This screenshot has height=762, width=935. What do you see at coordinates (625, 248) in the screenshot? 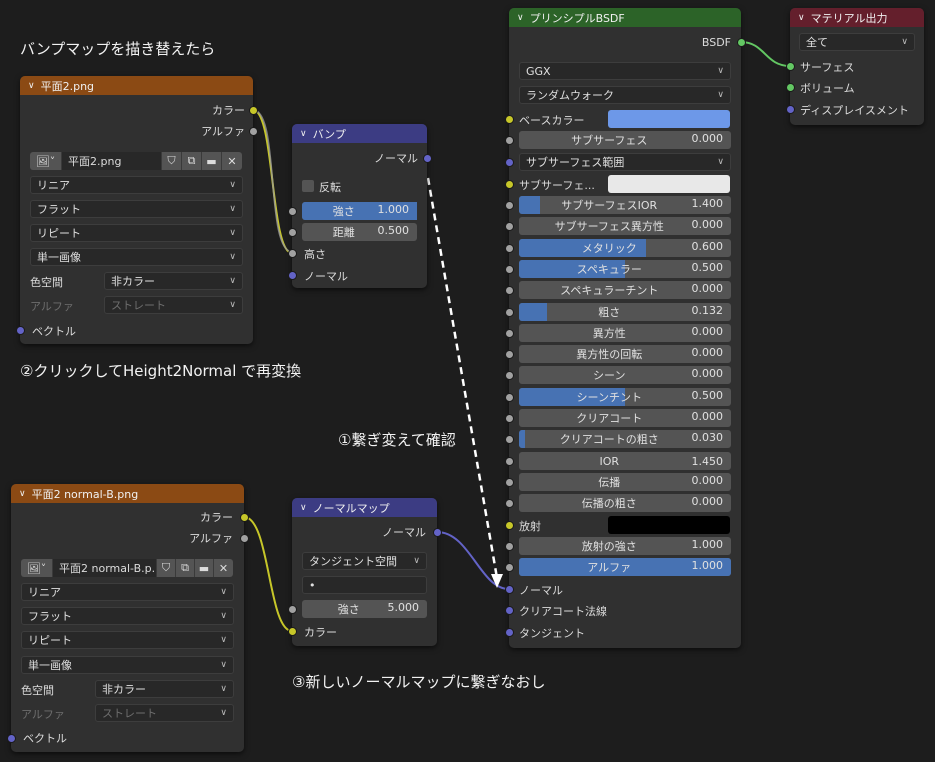
I see `param-slider: メタリック 0.600` at bounding box center [625, 248].